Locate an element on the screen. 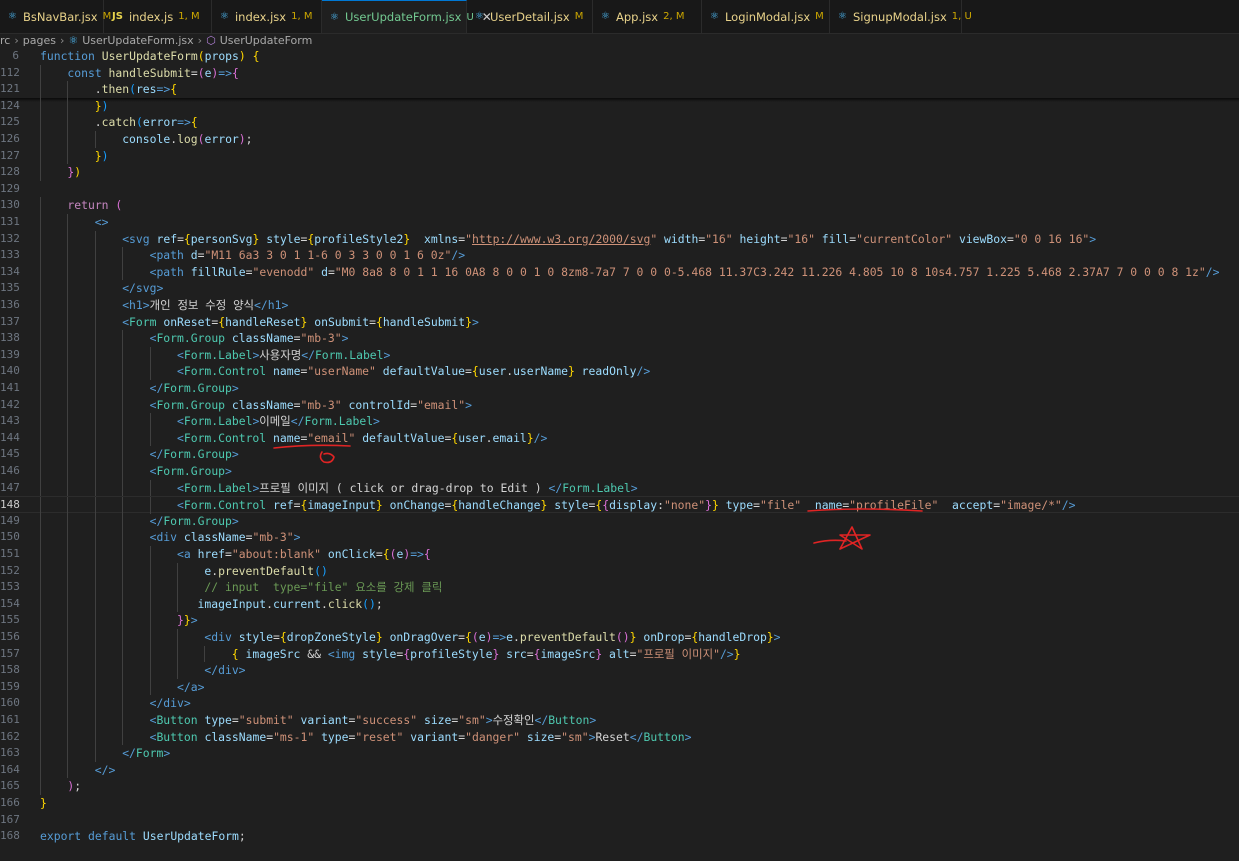  code-line: 131 <> is located at coordinates (619, 222).